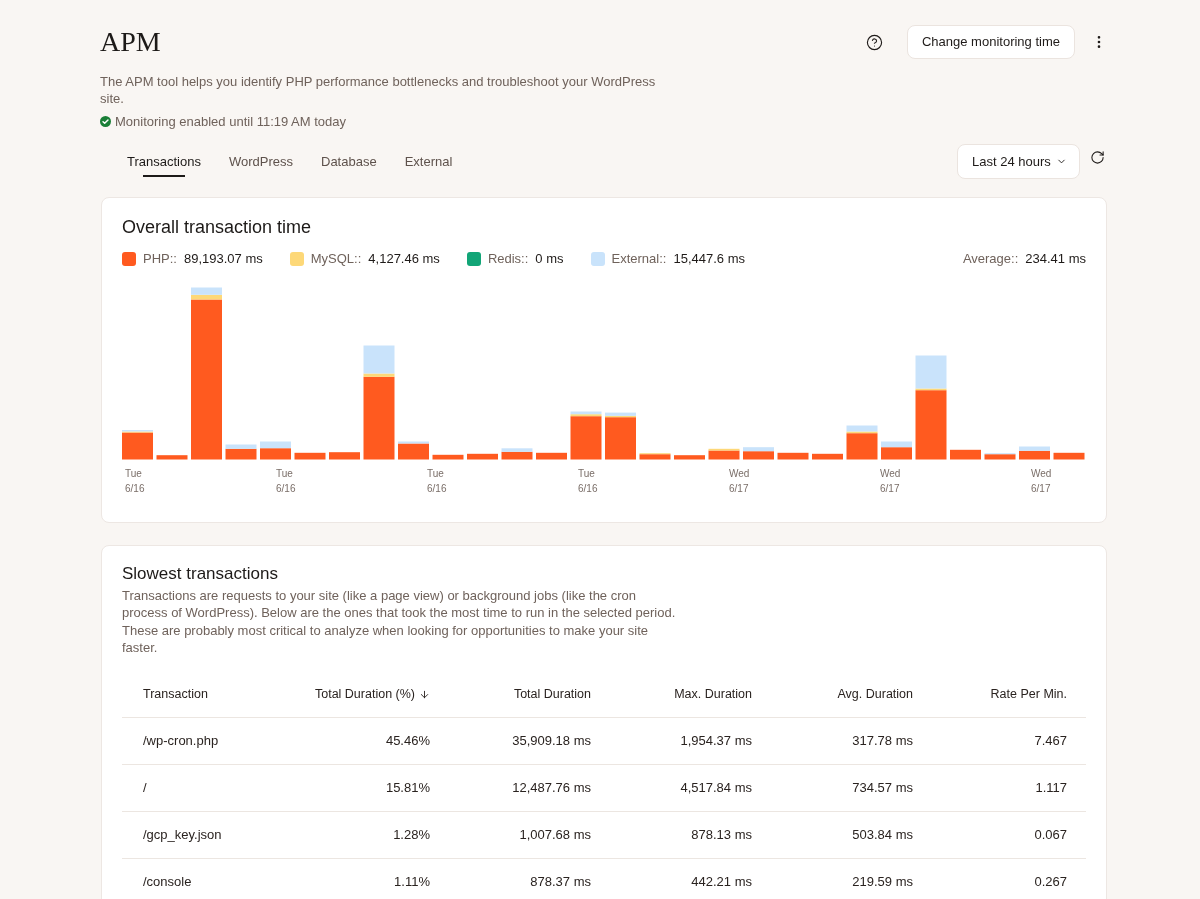 This screenshot has width=1200, height=899. What do you see at coordinates (882, 835) in the screenshot?
I see `table-cell-text: 503.84 ms` at bounding box center [882, 835].